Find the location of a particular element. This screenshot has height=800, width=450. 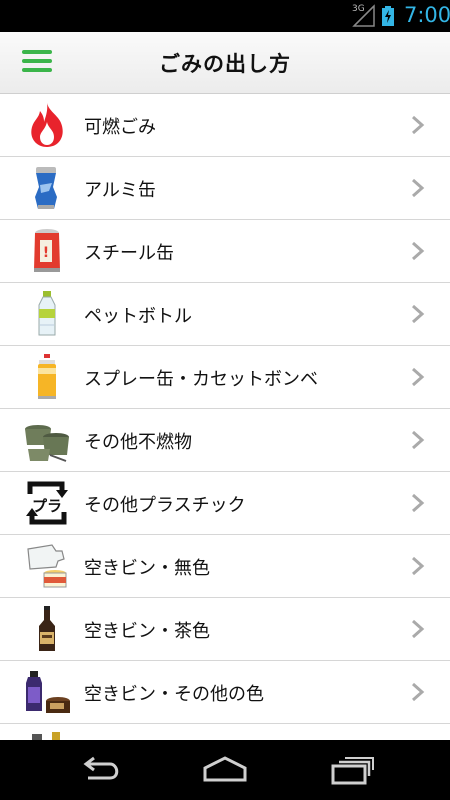

list-item: アルミ缶 is located at coordinates (225, 188).